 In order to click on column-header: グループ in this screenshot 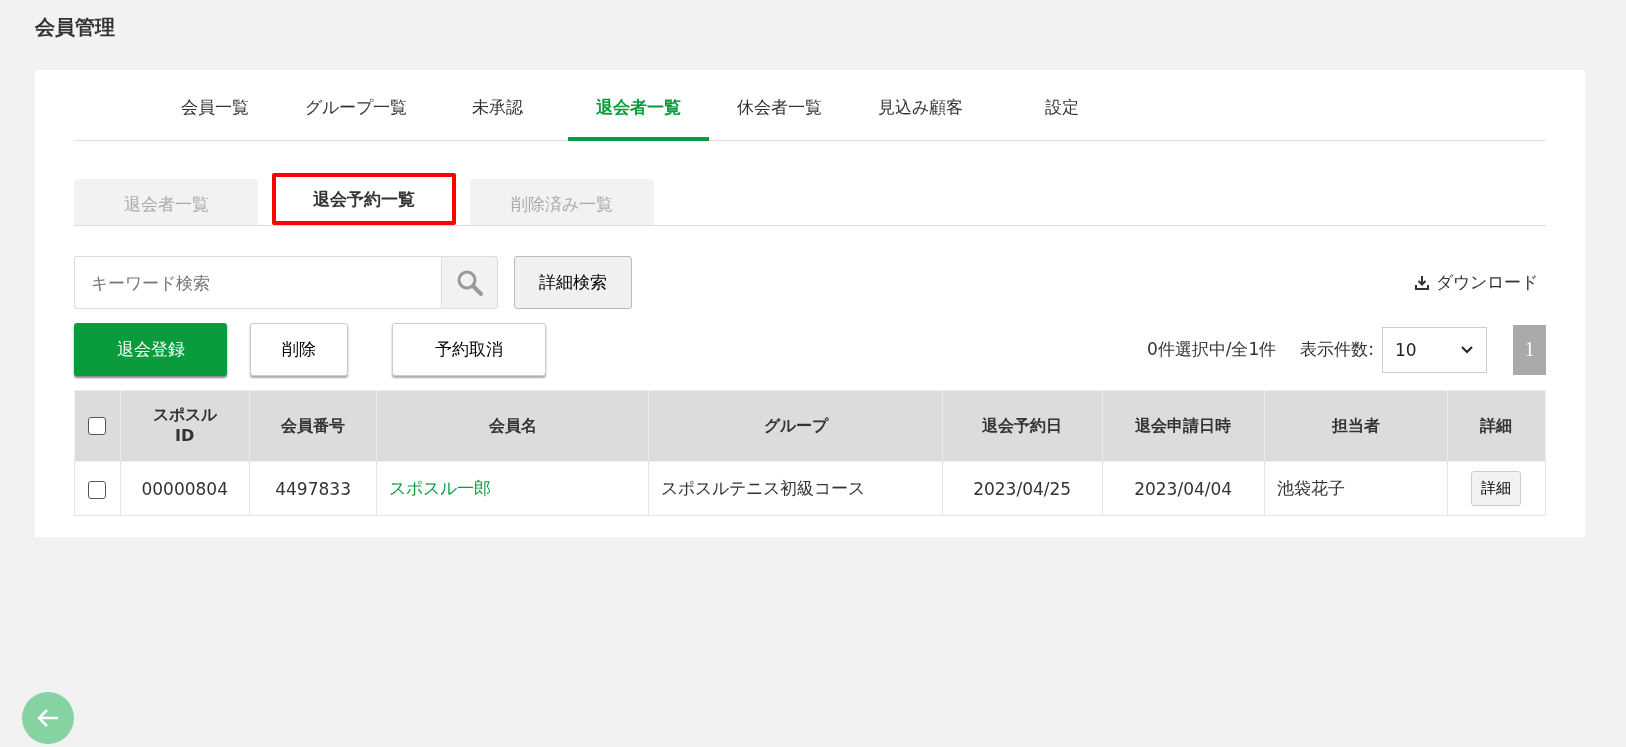, I will do `click(795, 426)`.